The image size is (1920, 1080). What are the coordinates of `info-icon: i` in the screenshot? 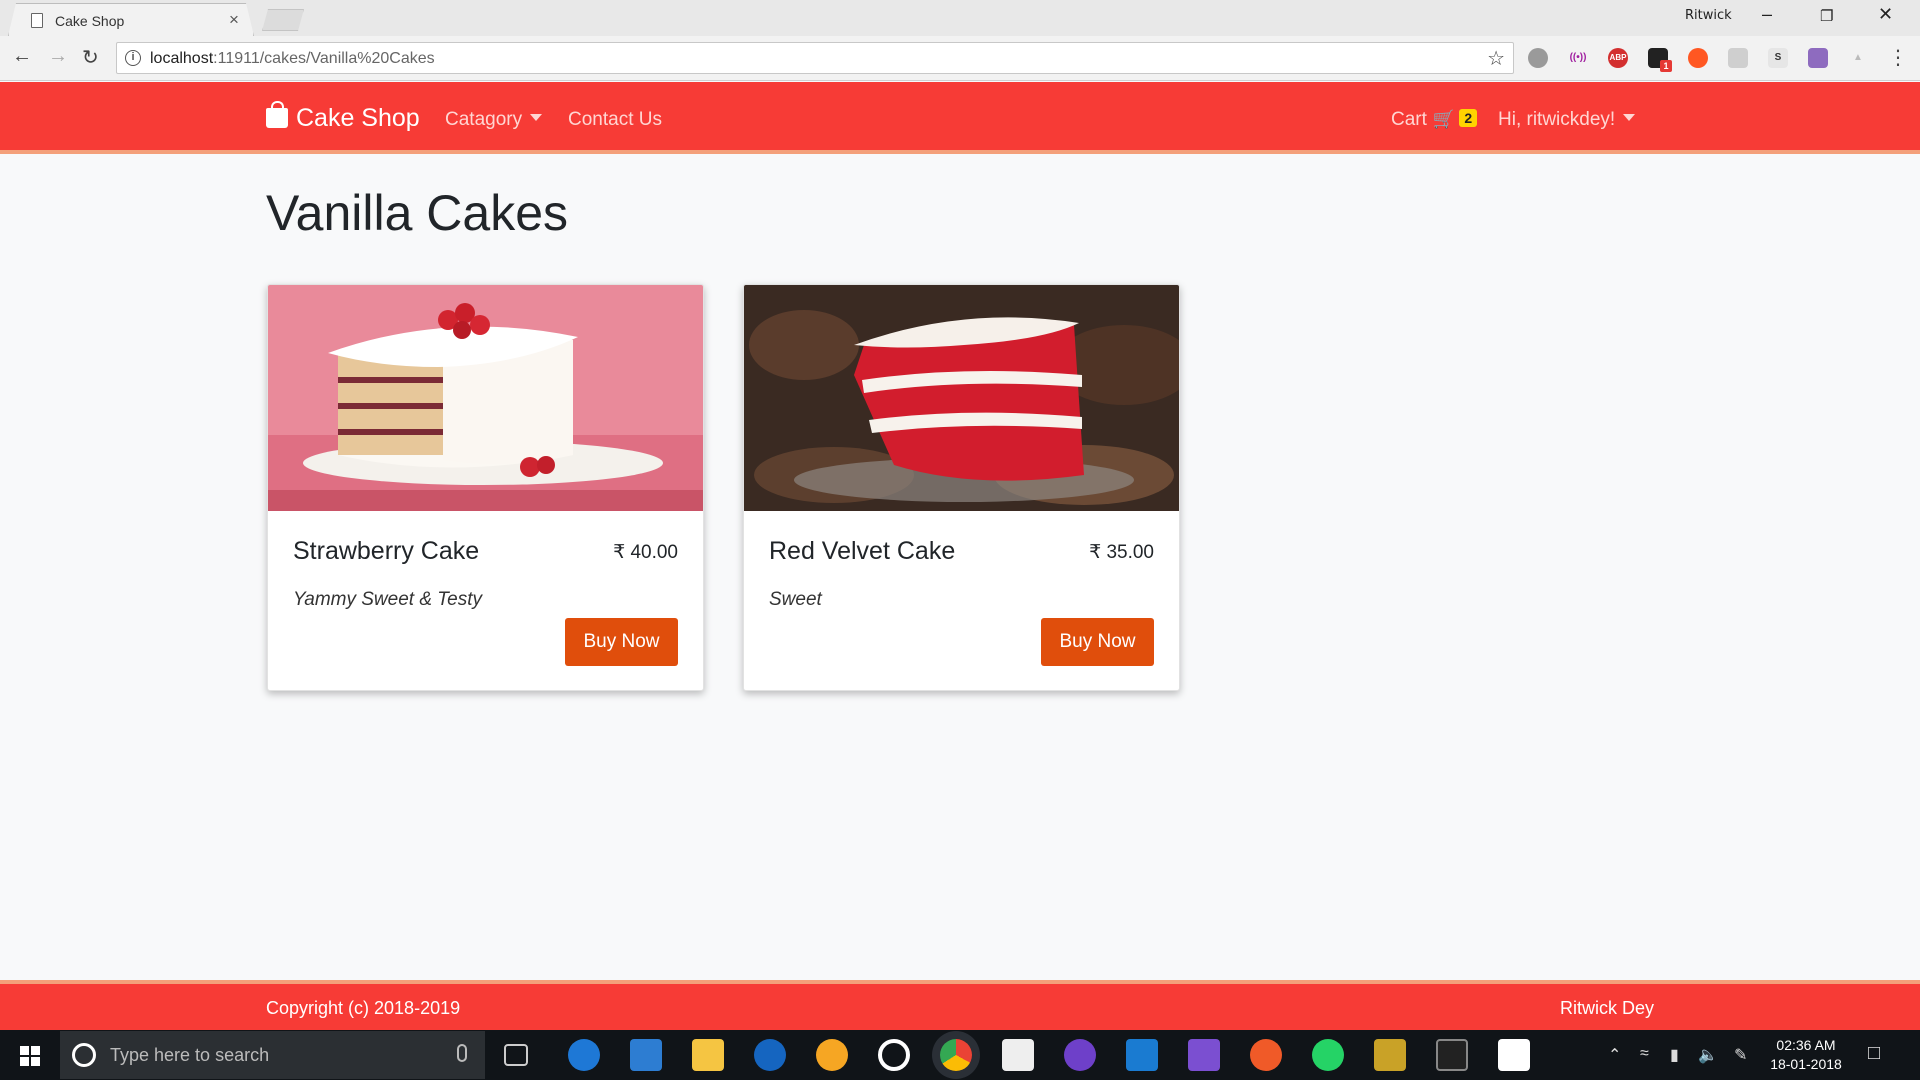 It's located at (133, 58).